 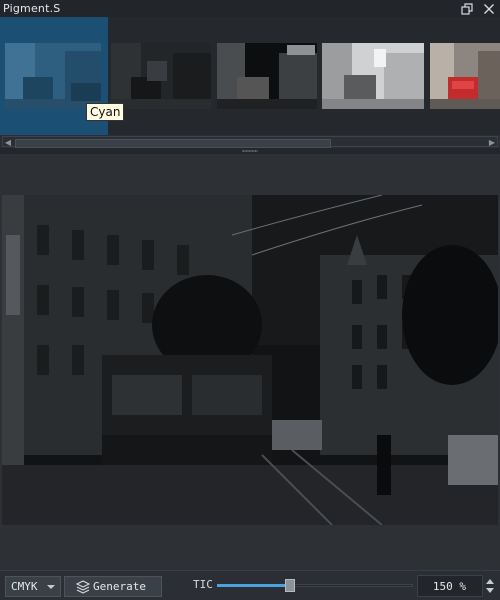 I want to click on scroll-left-icon: ◀, so click(x=8, y=142).